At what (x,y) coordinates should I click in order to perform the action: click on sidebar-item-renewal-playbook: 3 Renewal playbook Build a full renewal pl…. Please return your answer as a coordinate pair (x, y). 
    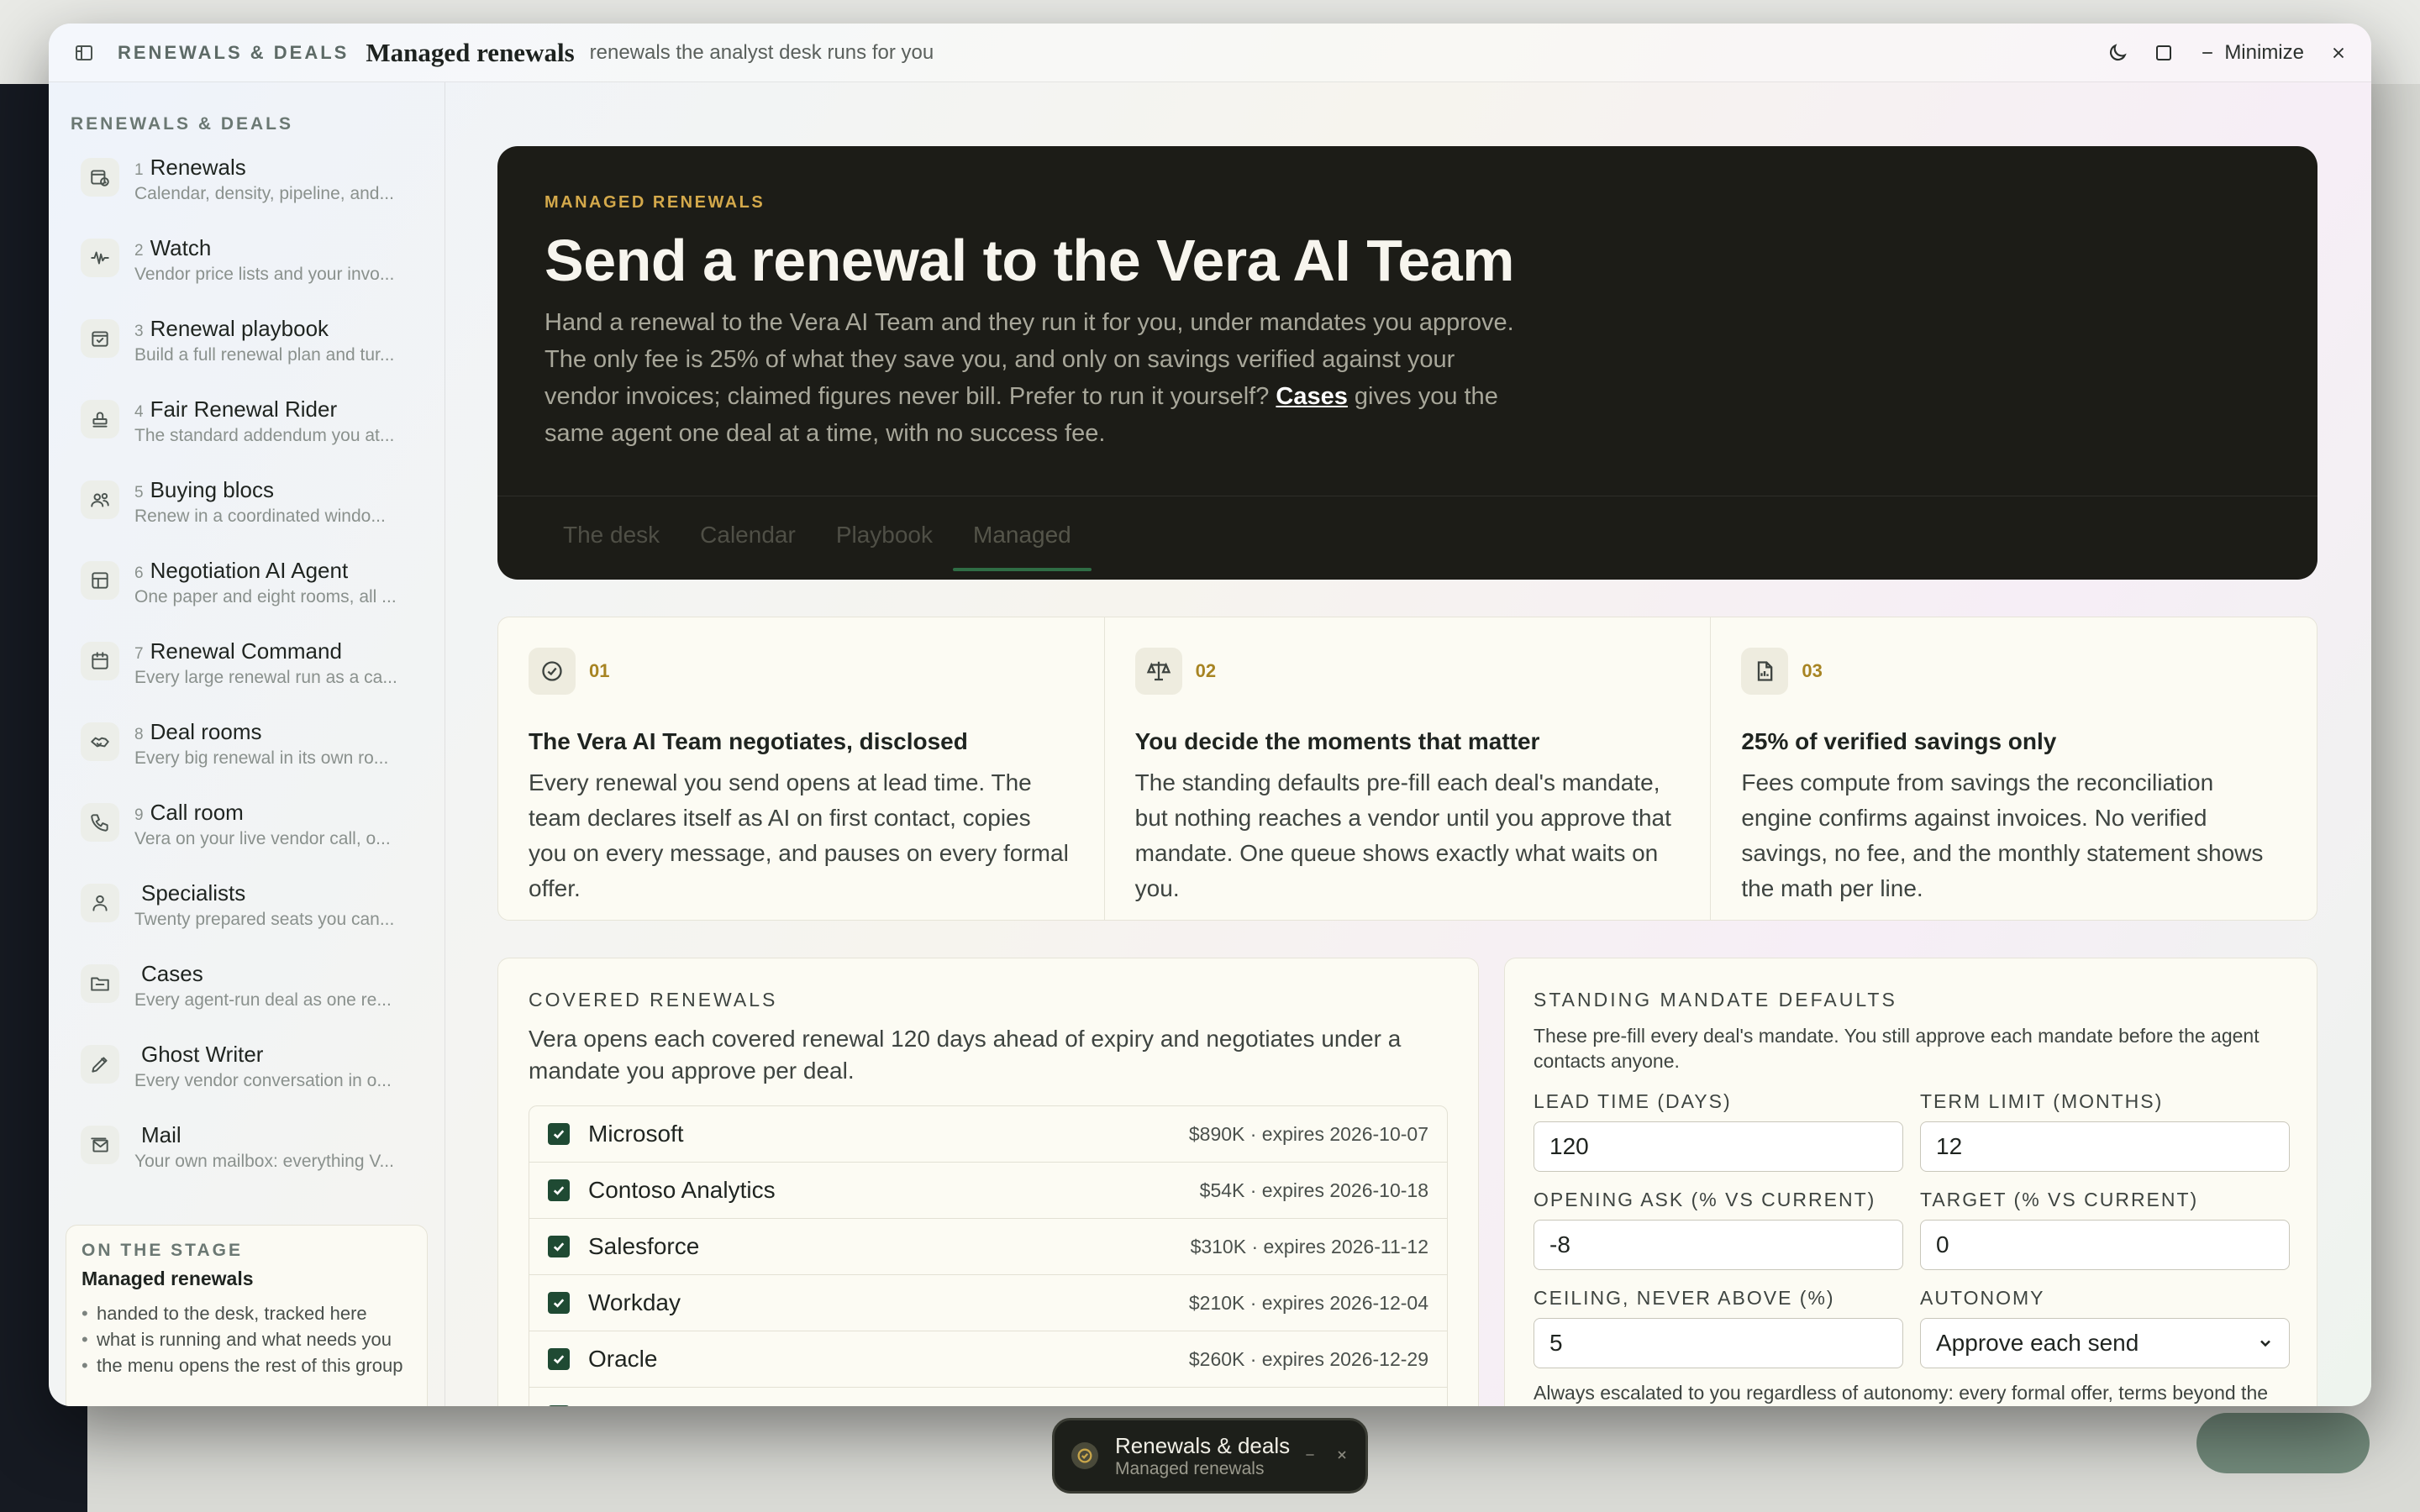
    Looking at the image, I should click on (247, 351).